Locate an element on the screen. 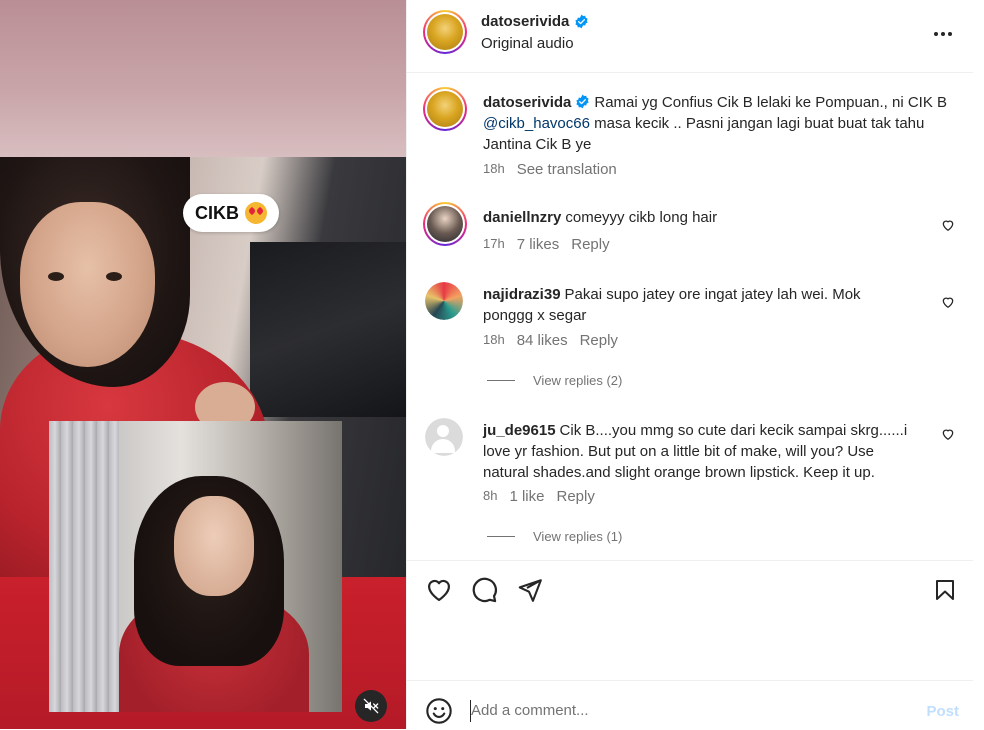 The image size is (984, 730). keyboard-image is located at coordinates (328, 329).